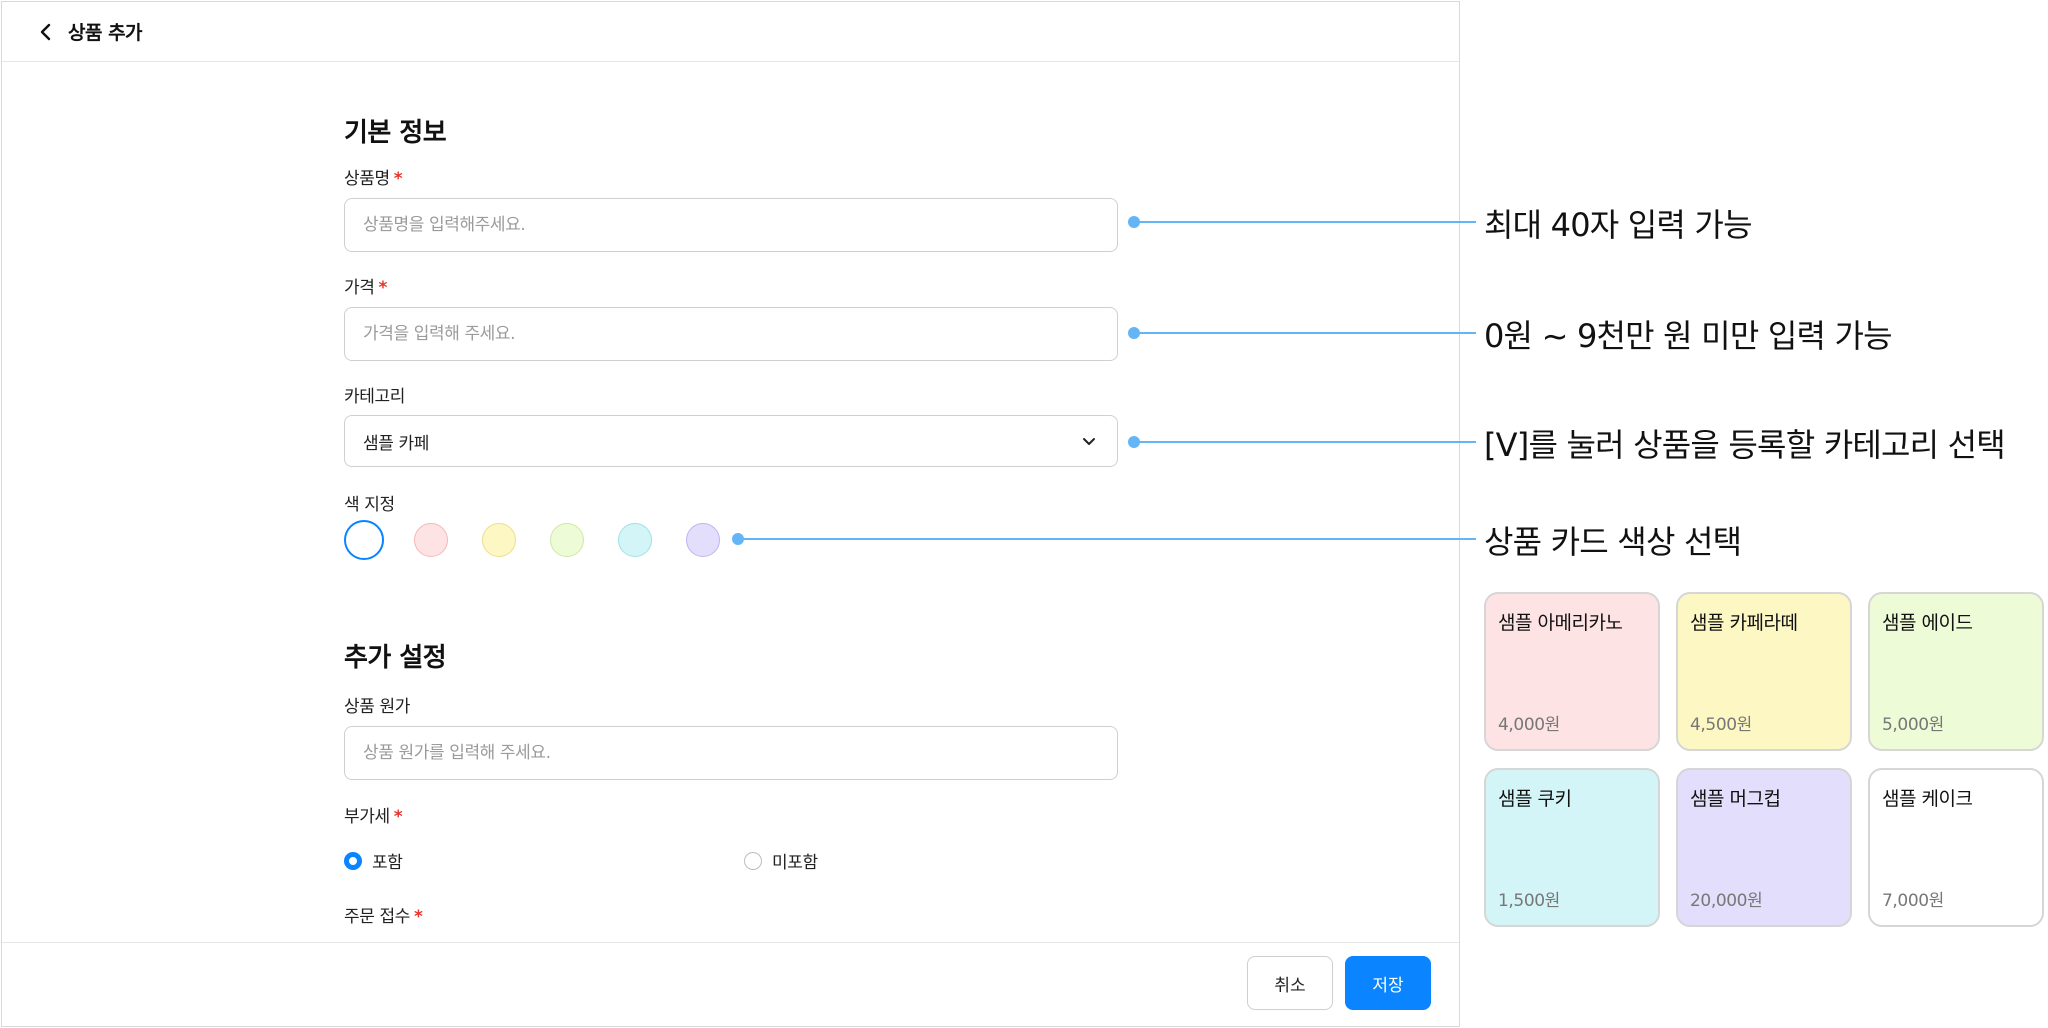 The height and width of the screenshot is (1028, 2048). What do you see at coordinates (1913, 725) in the screenshot?
I see `card-product-price: 5,000원` at bounding box center [1913, 725].